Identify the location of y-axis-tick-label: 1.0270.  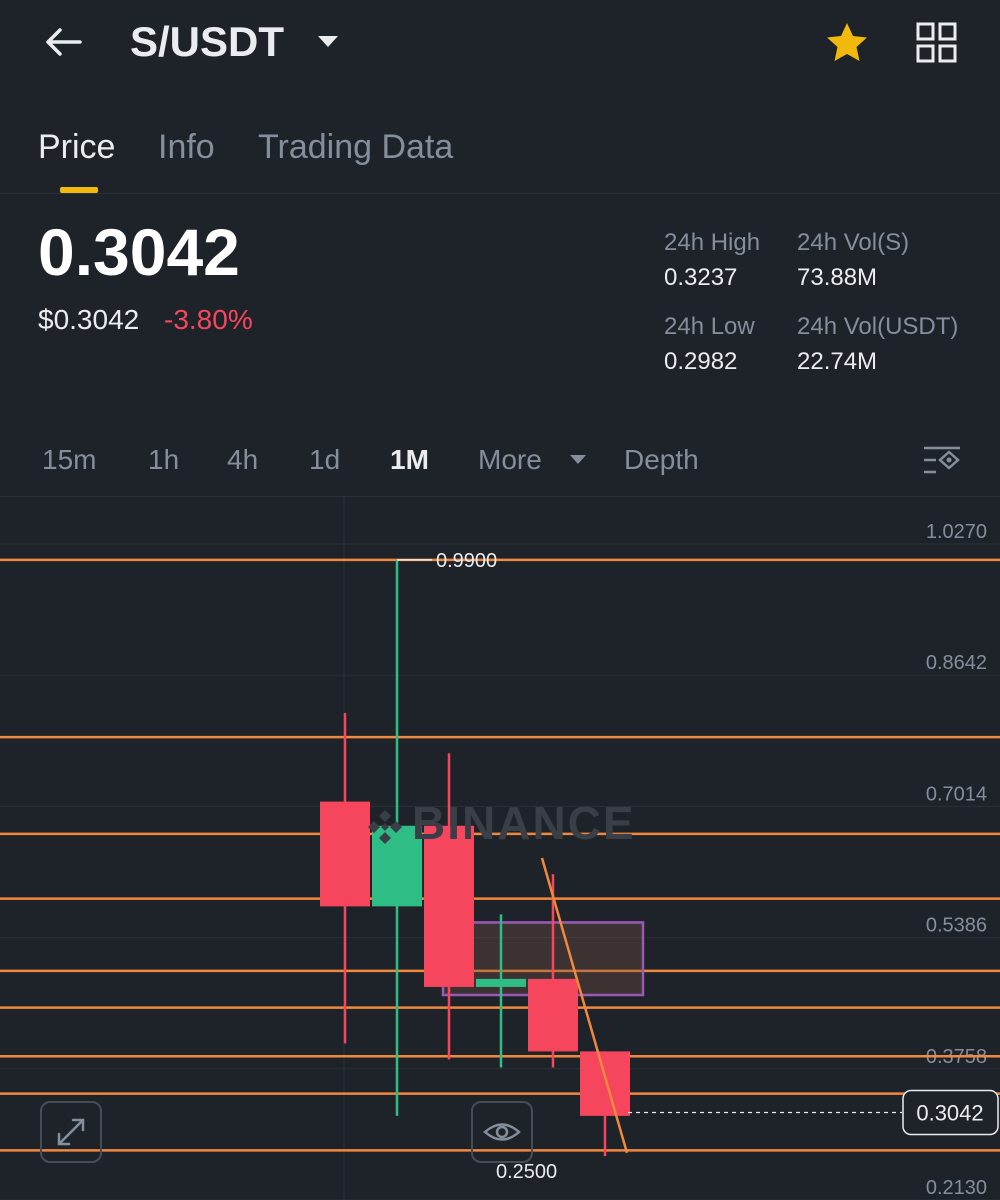
(956, 532).